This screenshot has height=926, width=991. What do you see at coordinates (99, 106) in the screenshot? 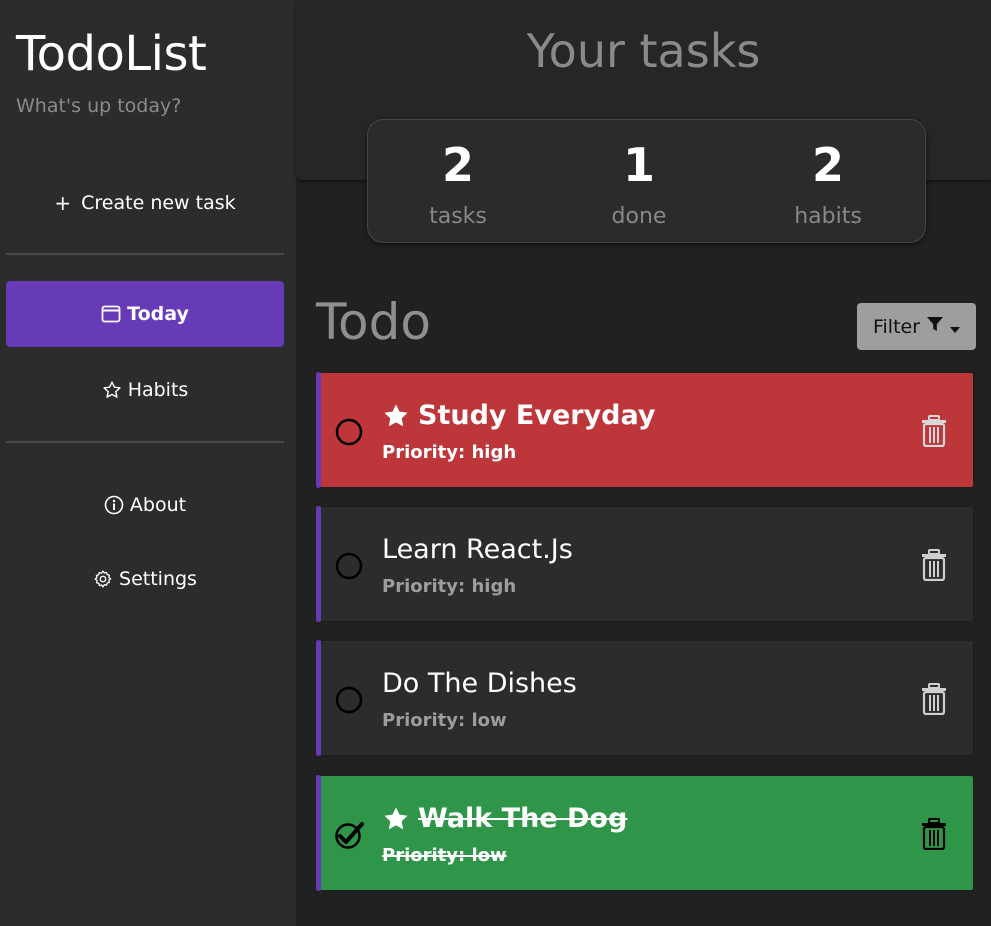
I see `app-subtitle: What's up today?` at bounding box center [99, 106].